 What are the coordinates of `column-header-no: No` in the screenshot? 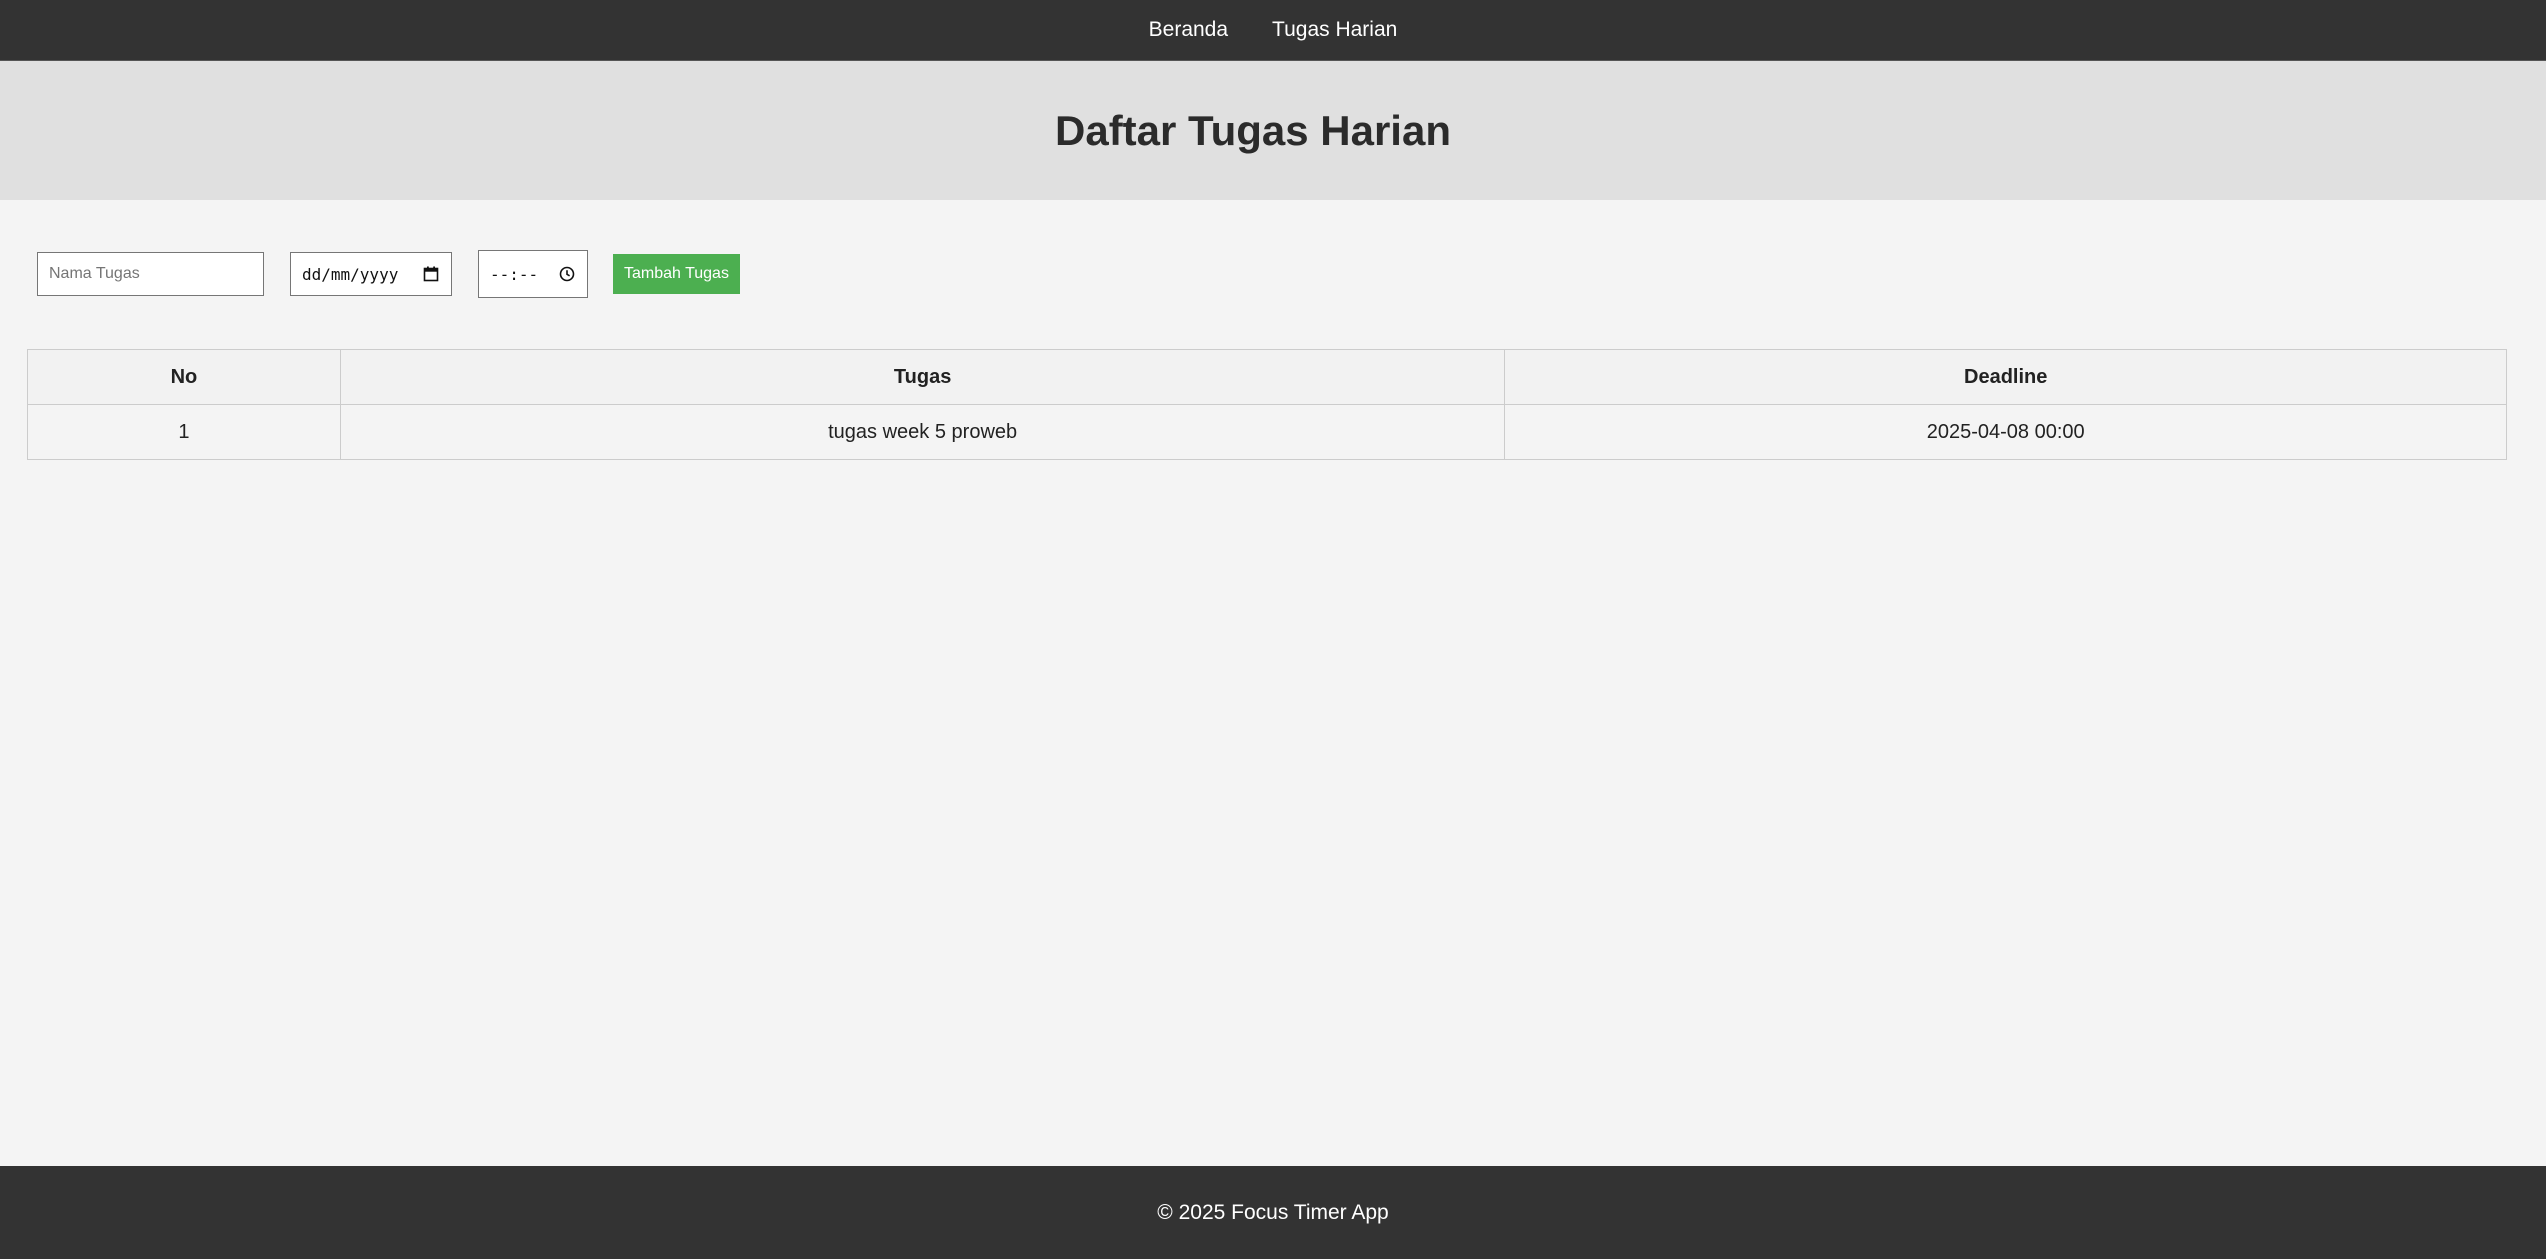 It's located at (184, 377).